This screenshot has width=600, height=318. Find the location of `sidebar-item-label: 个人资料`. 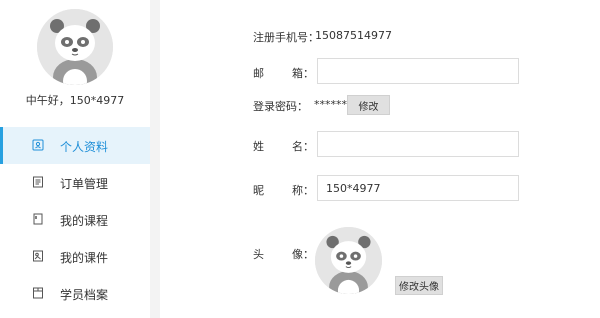

sidebar-item-label: 个人资料 is located at coordinates (84, 147).